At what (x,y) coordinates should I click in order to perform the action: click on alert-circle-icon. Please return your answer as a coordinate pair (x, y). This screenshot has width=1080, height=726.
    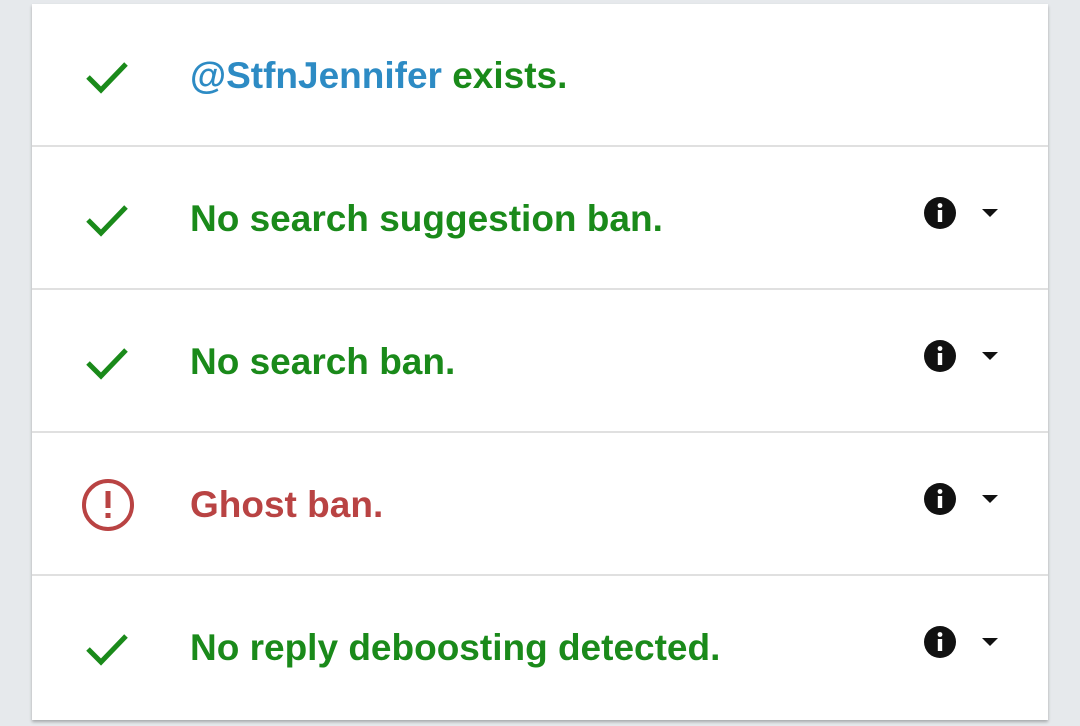
    Looking at the image, I should click on (108, 505).